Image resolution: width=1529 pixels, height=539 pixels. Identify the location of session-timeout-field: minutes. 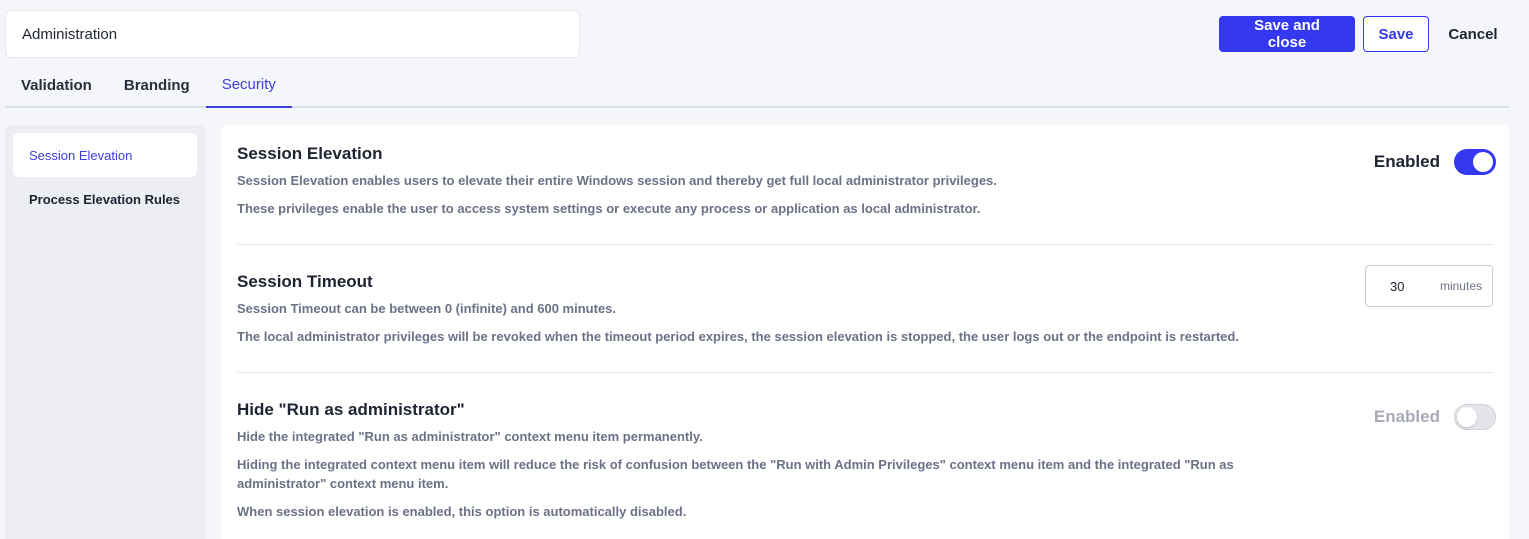
(1429, 286).